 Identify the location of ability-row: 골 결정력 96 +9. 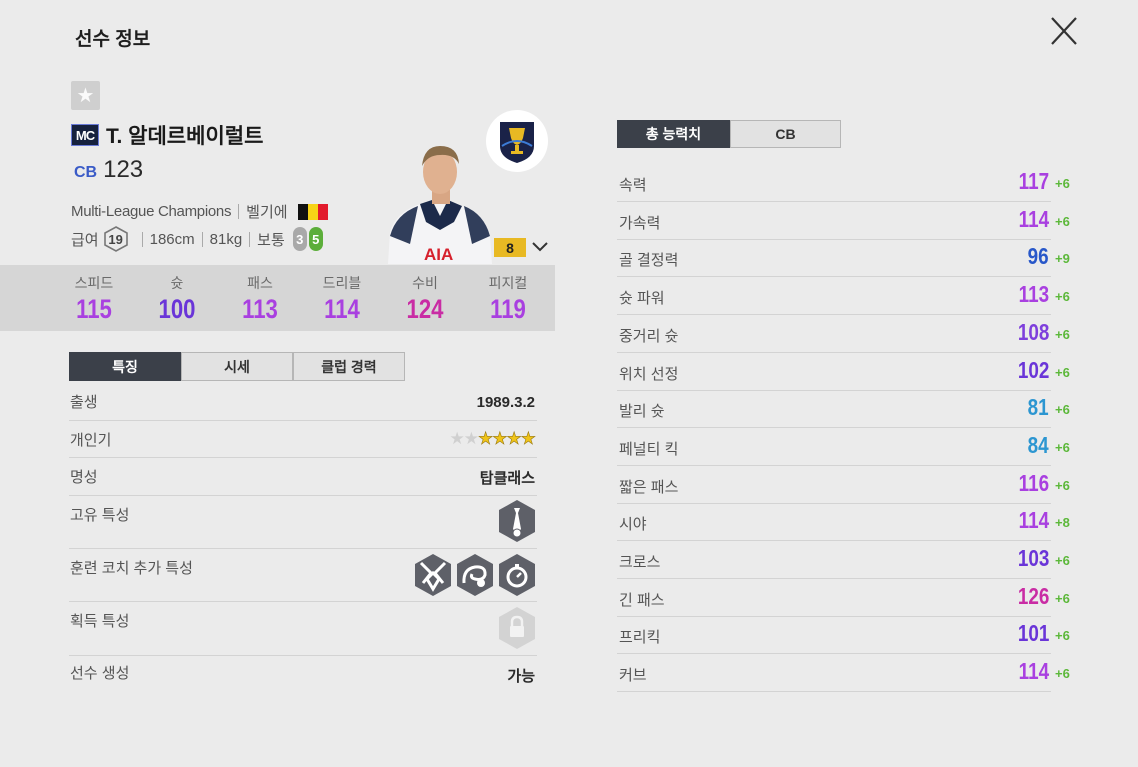
(843, 258).